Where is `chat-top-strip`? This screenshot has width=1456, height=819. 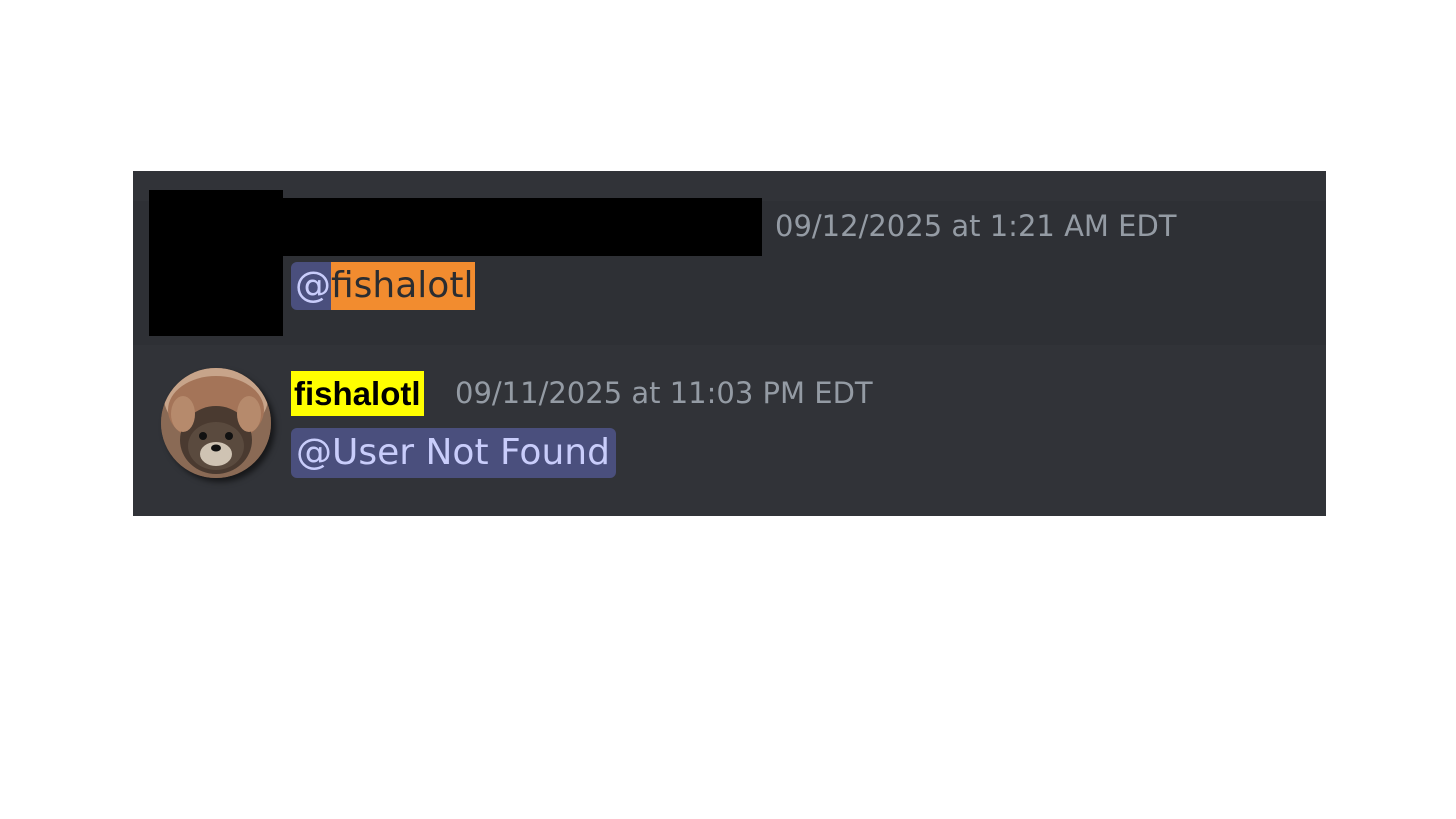
chat-top-strip is located at coordinates (729, 186).